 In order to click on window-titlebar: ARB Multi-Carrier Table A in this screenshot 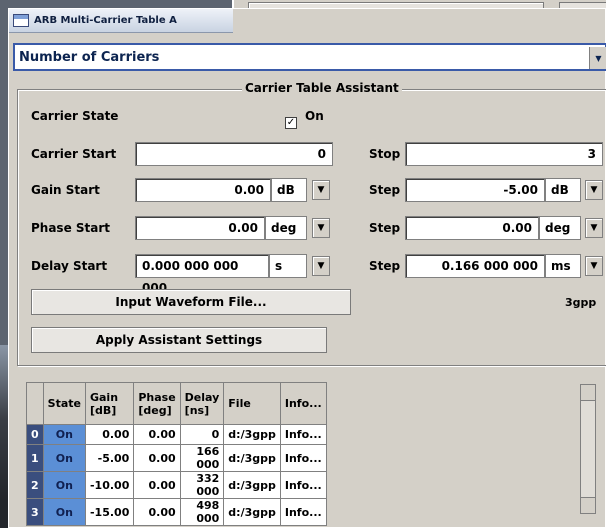, I will do `click(121, 21)`.